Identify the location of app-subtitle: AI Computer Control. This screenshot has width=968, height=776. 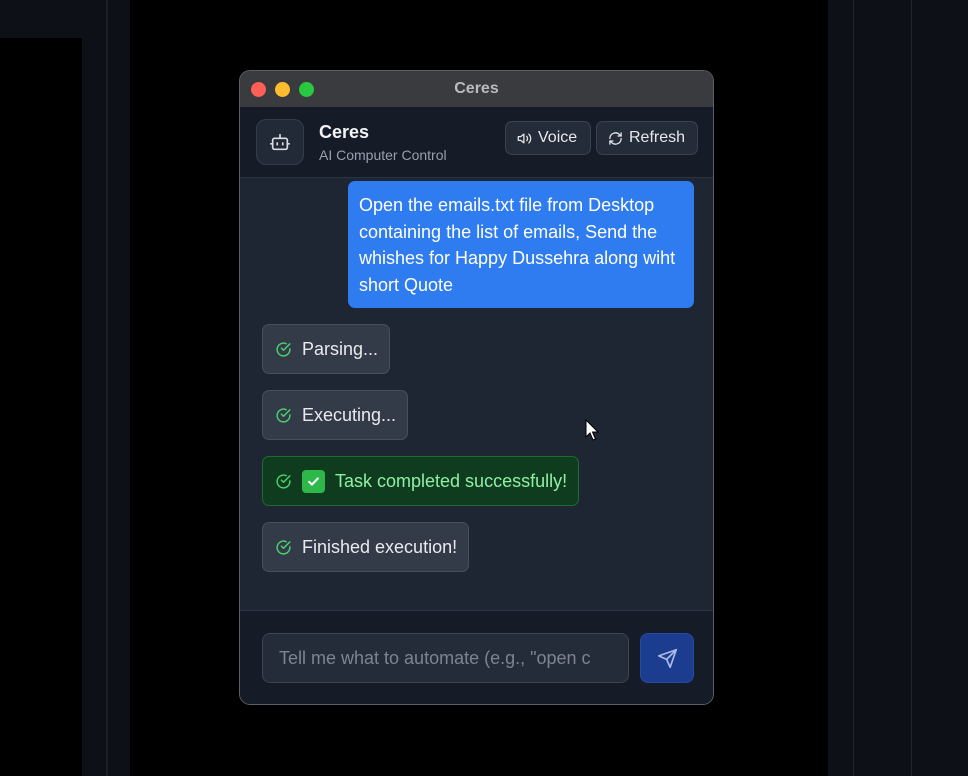
(383, 154).